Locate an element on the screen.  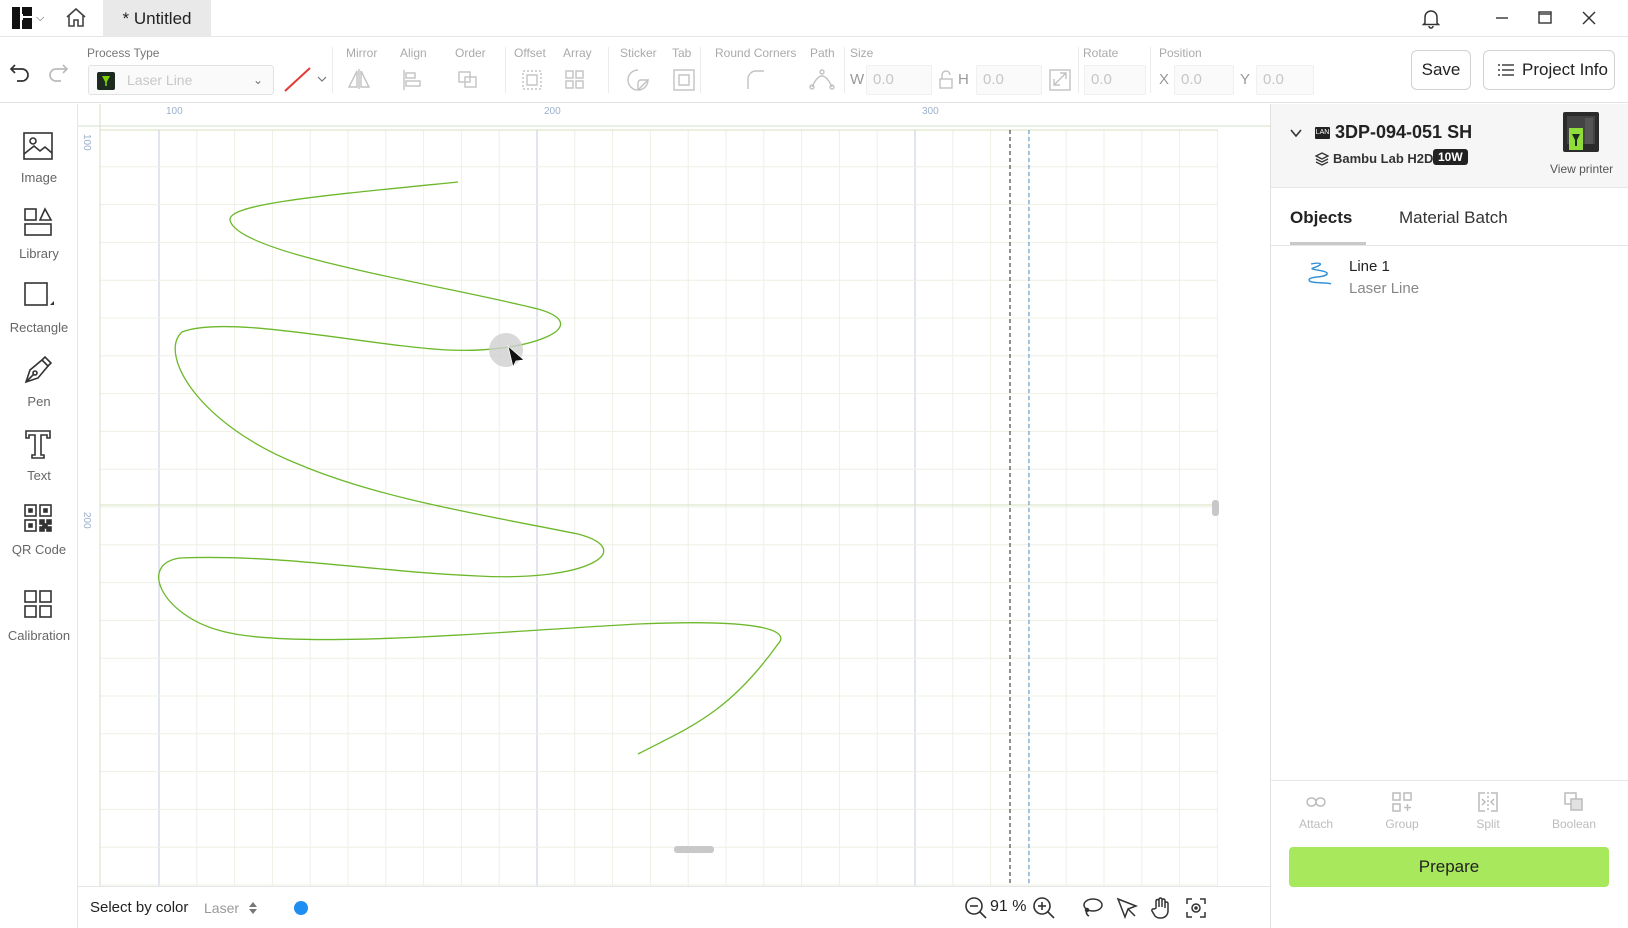
ruler-top-label: 100 is located at coordinates (174, 111).